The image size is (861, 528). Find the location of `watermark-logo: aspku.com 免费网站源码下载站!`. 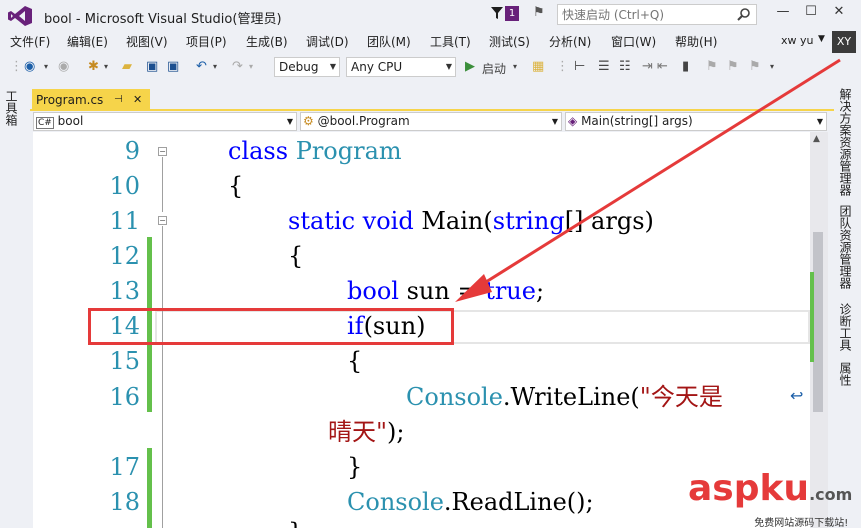

watermark-logo: aspku.com 免费网站源码下载站! is located at coordinates (770, 498).